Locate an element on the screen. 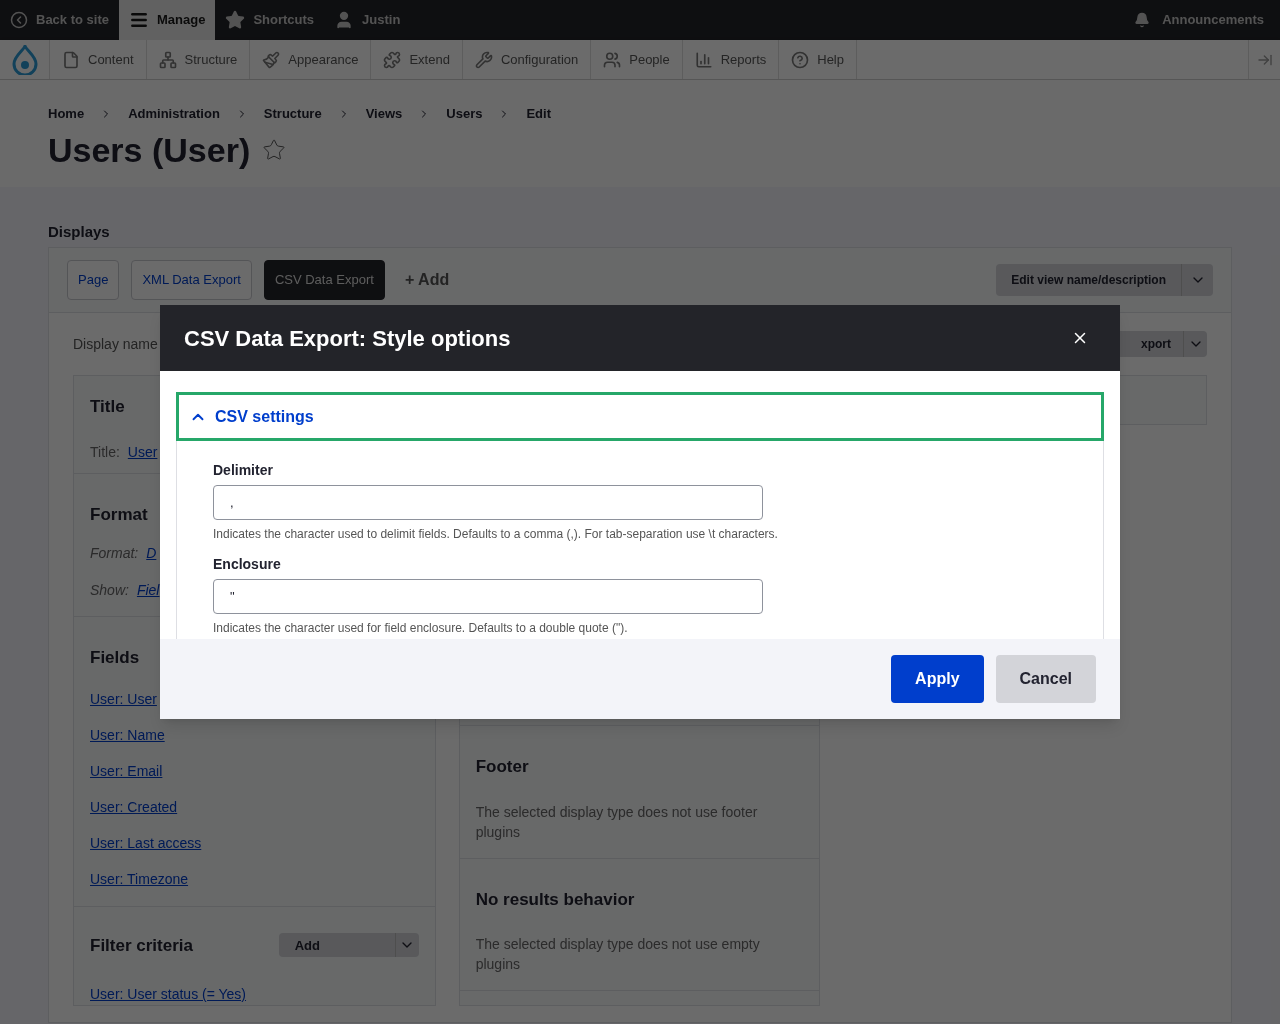 Image resolution: width=1280 pixels, height=1024 pixels. admin-menu-item: Extend is located at coordinates (417, 59).